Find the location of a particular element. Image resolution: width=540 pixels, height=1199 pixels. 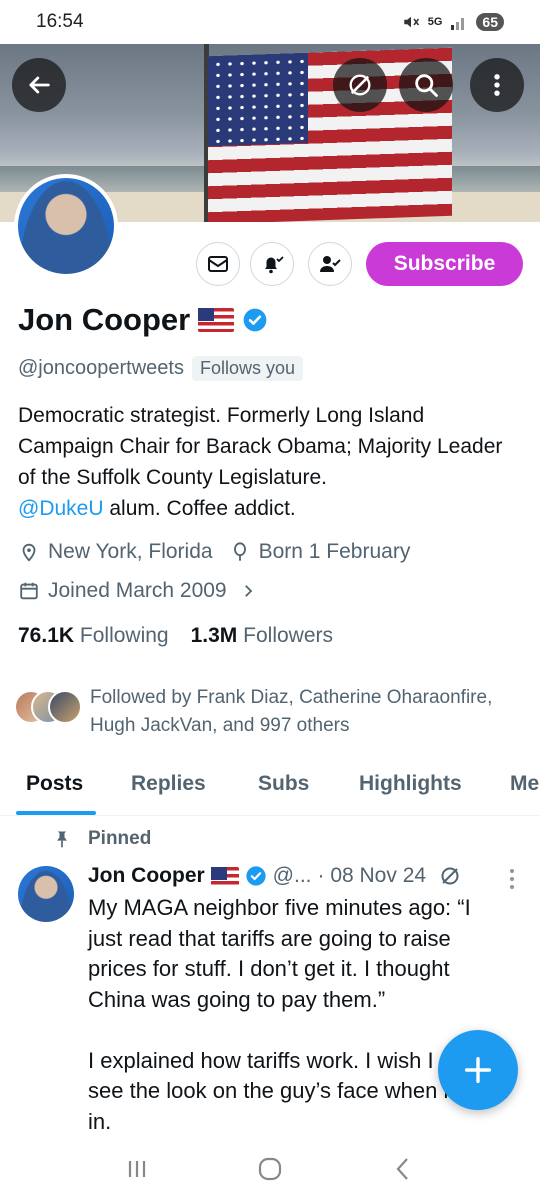

more-options-button is located at coordinates (497, 85).